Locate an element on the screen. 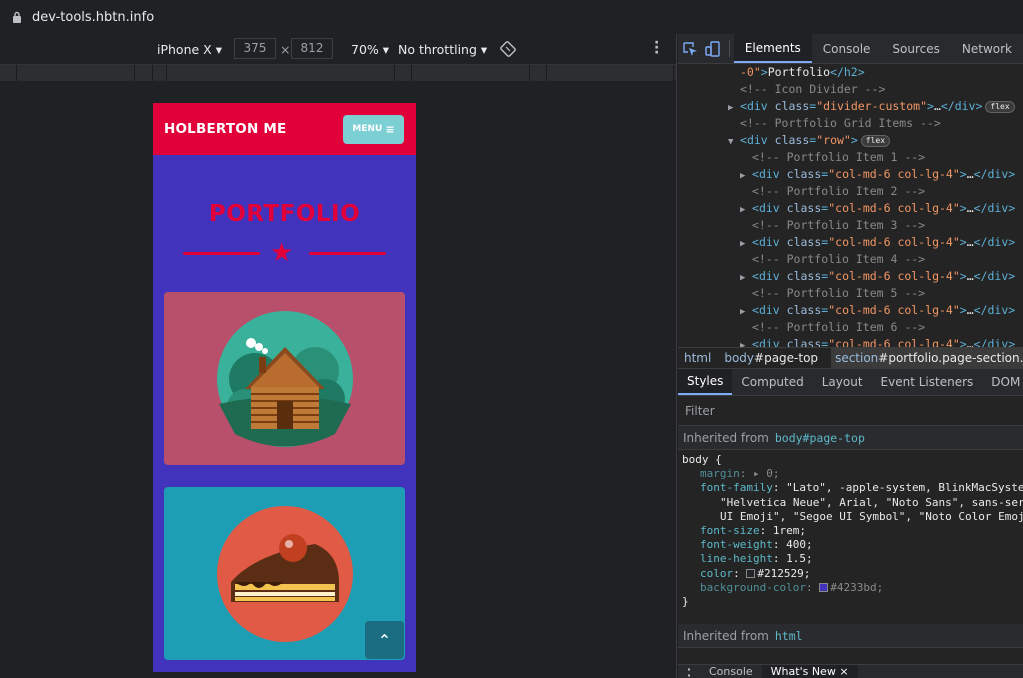 The width and height of the screenshot is (1023, 678). tab-event-listeners: Event Listeners is located at coordinates (927, 382).